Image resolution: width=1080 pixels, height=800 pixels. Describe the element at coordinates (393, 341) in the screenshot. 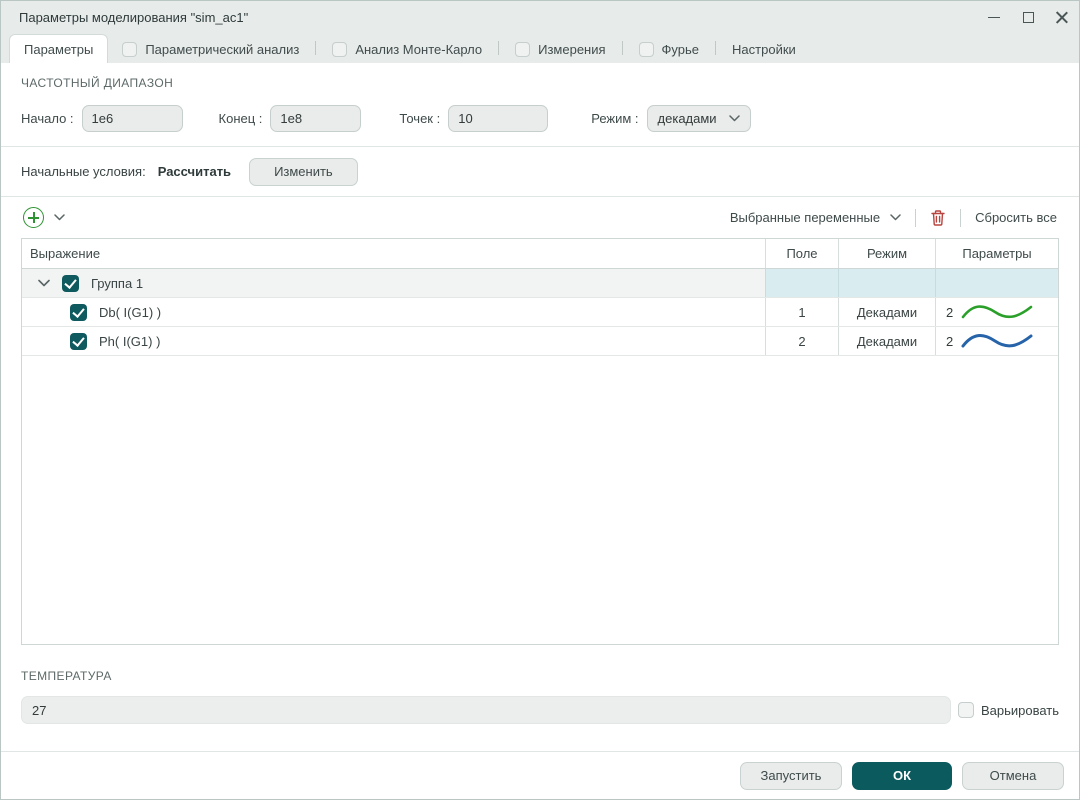

I see `expression-cell: Ph( I(G1) )` at that location.